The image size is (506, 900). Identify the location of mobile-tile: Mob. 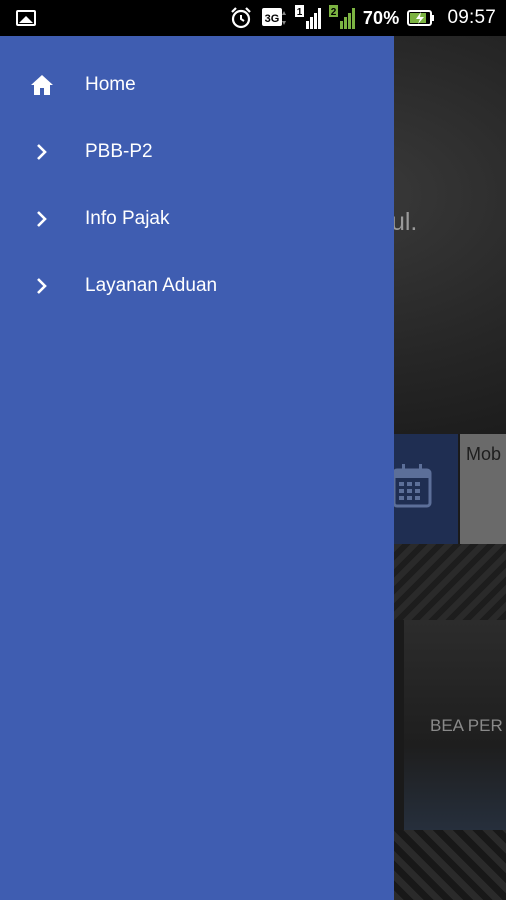
(483, 489).